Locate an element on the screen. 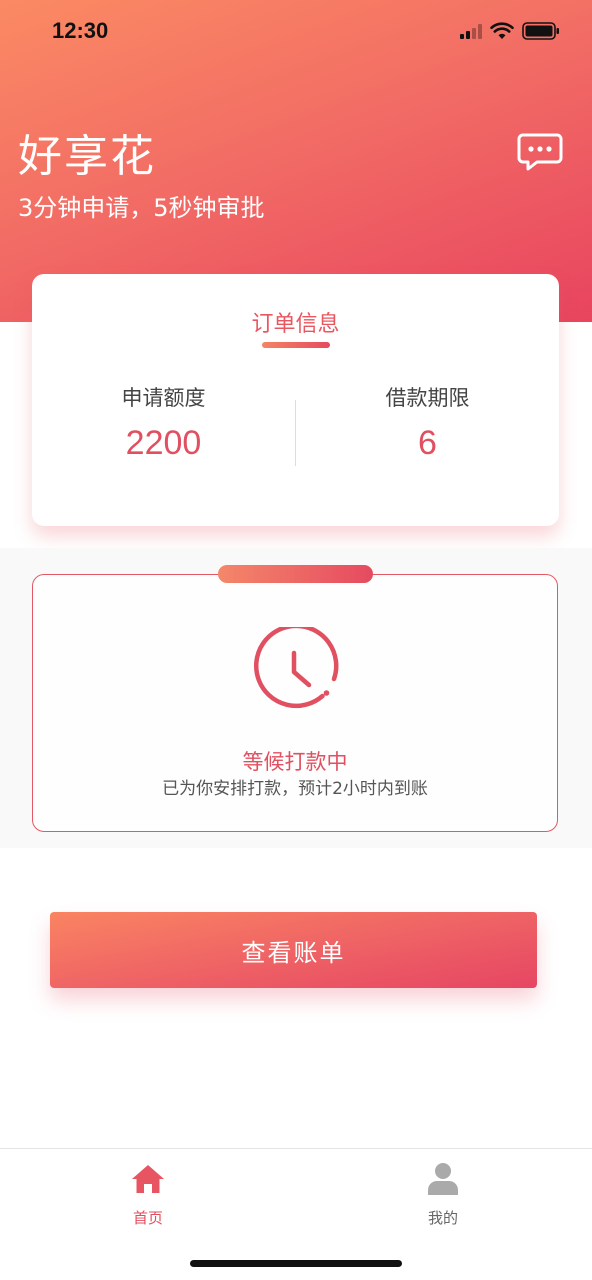 This screenshot has height=1280, width=592. view-bill-button: 查看账单 is located at coordinates (293, 950).